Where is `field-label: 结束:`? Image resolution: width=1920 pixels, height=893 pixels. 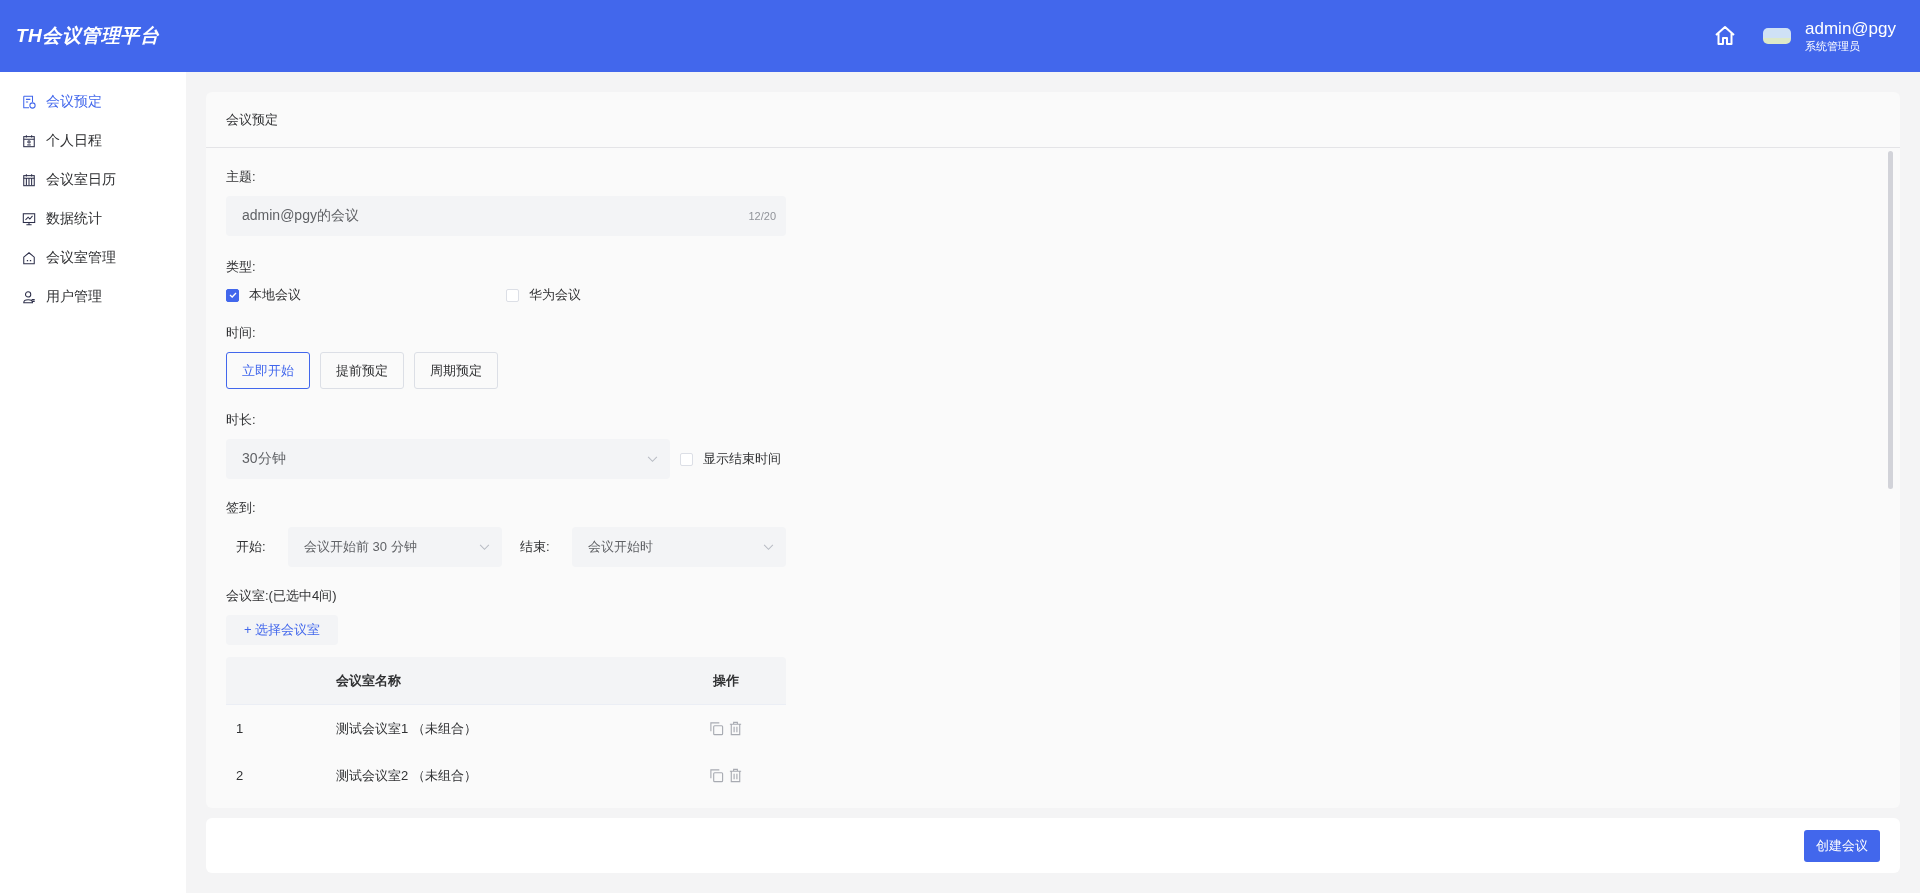 field-label: 结束: is located at coordinates (535, 547).